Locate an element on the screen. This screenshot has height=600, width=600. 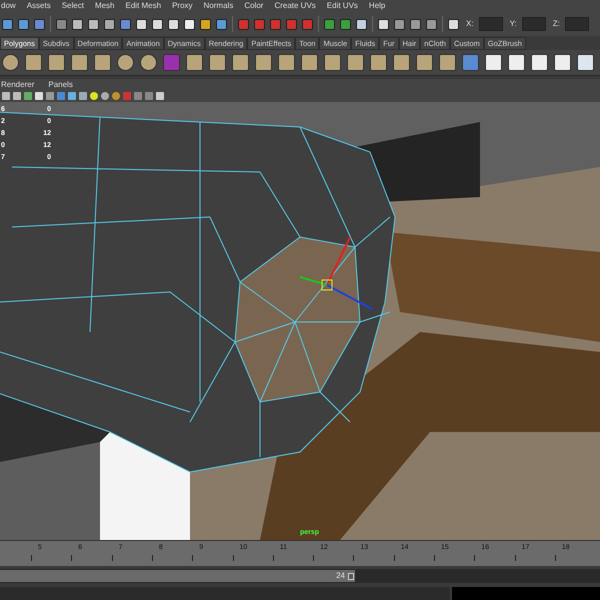
menu-item: Normals is located at coordinates (219, 6).